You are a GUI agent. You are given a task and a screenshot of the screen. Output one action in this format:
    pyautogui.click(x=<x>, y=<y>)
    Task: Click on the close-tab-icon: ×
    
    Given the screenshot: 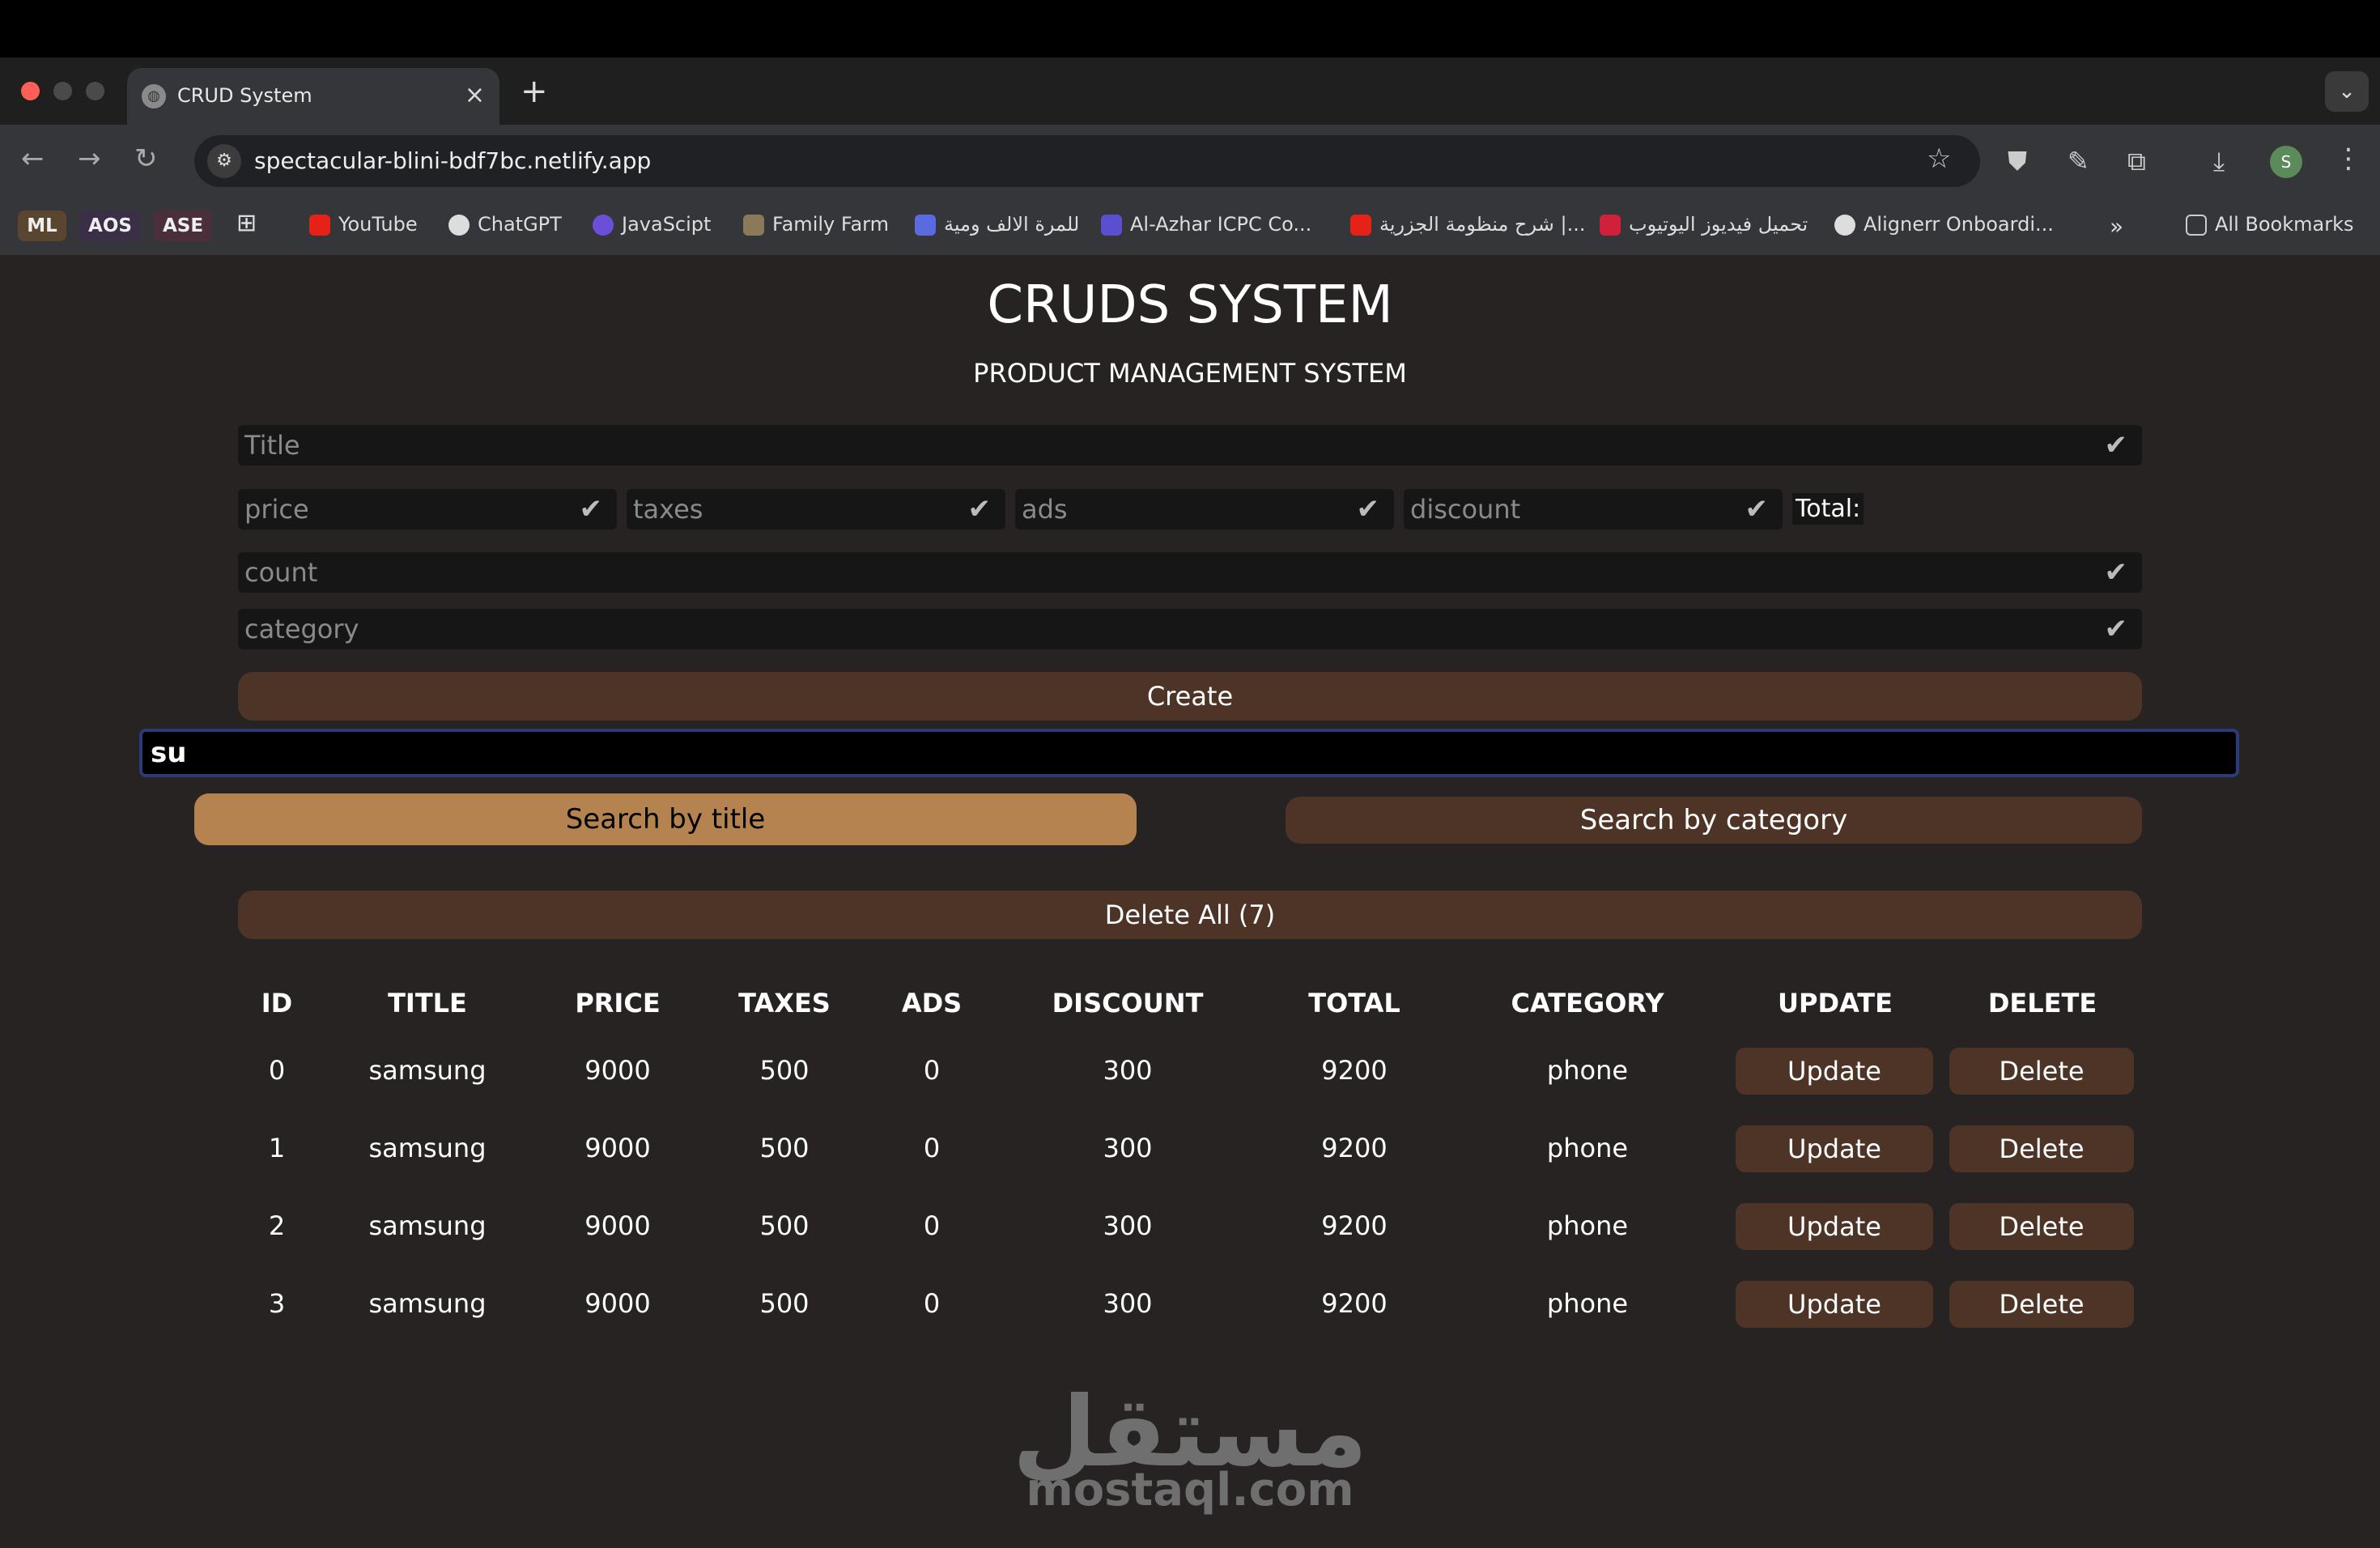 What is the action you would take?
    pyautogui.click(x=475, y=95)
    